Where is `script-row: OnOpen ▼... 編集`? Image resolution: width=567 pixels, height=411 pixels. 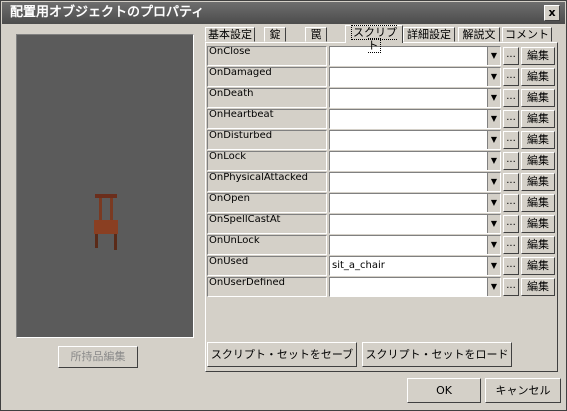
script-row: OnOpen ▼... 編集 is located at coordinates (382, 203).